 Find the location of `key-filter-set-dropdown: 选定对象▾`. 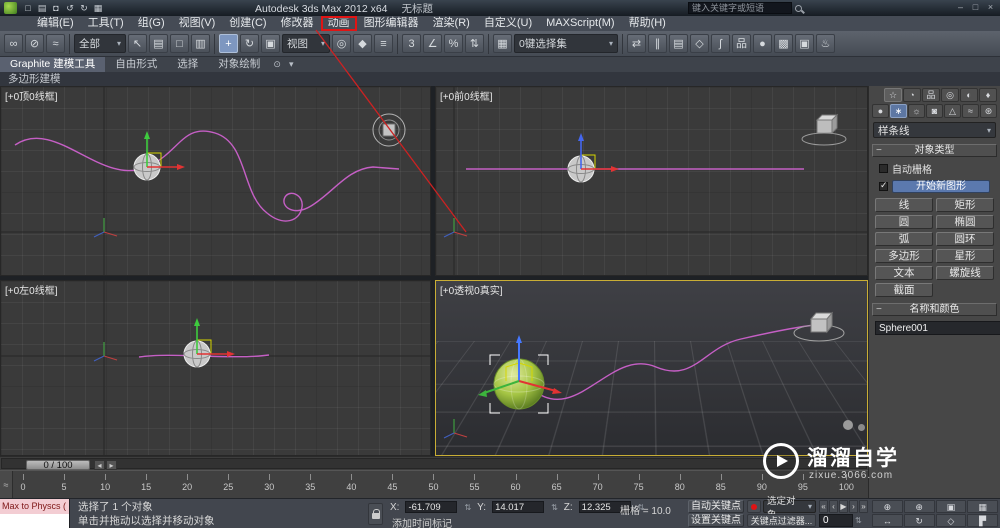

key-filter-set-dropdown: 选定对象▾ is located at coordinates (789, 508).